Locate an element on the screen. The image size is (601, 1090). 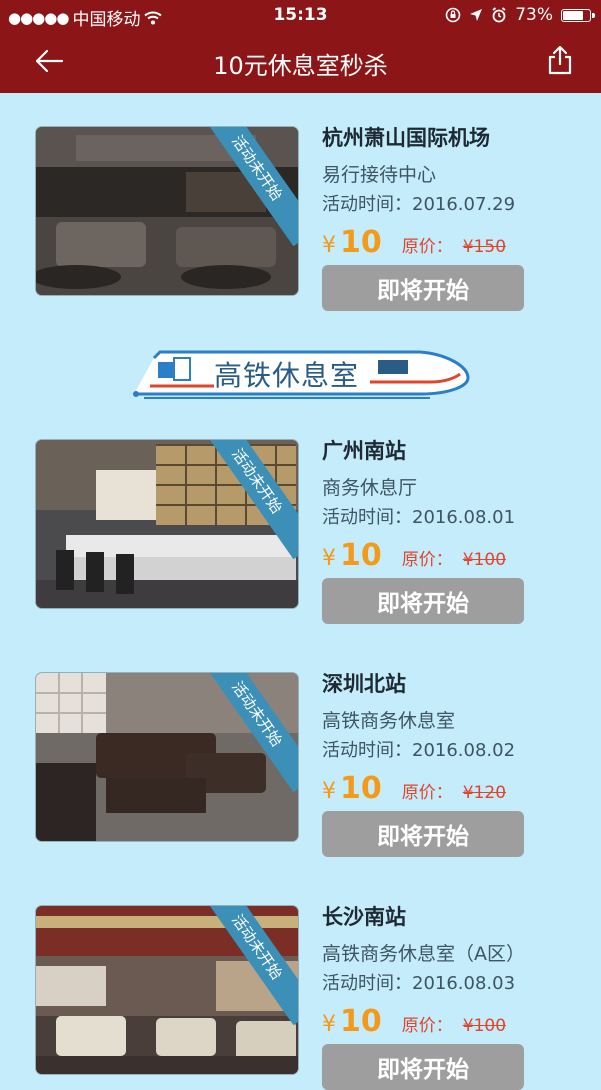
lounge-name: 长沙南站 is located at coordinates (364, 917).